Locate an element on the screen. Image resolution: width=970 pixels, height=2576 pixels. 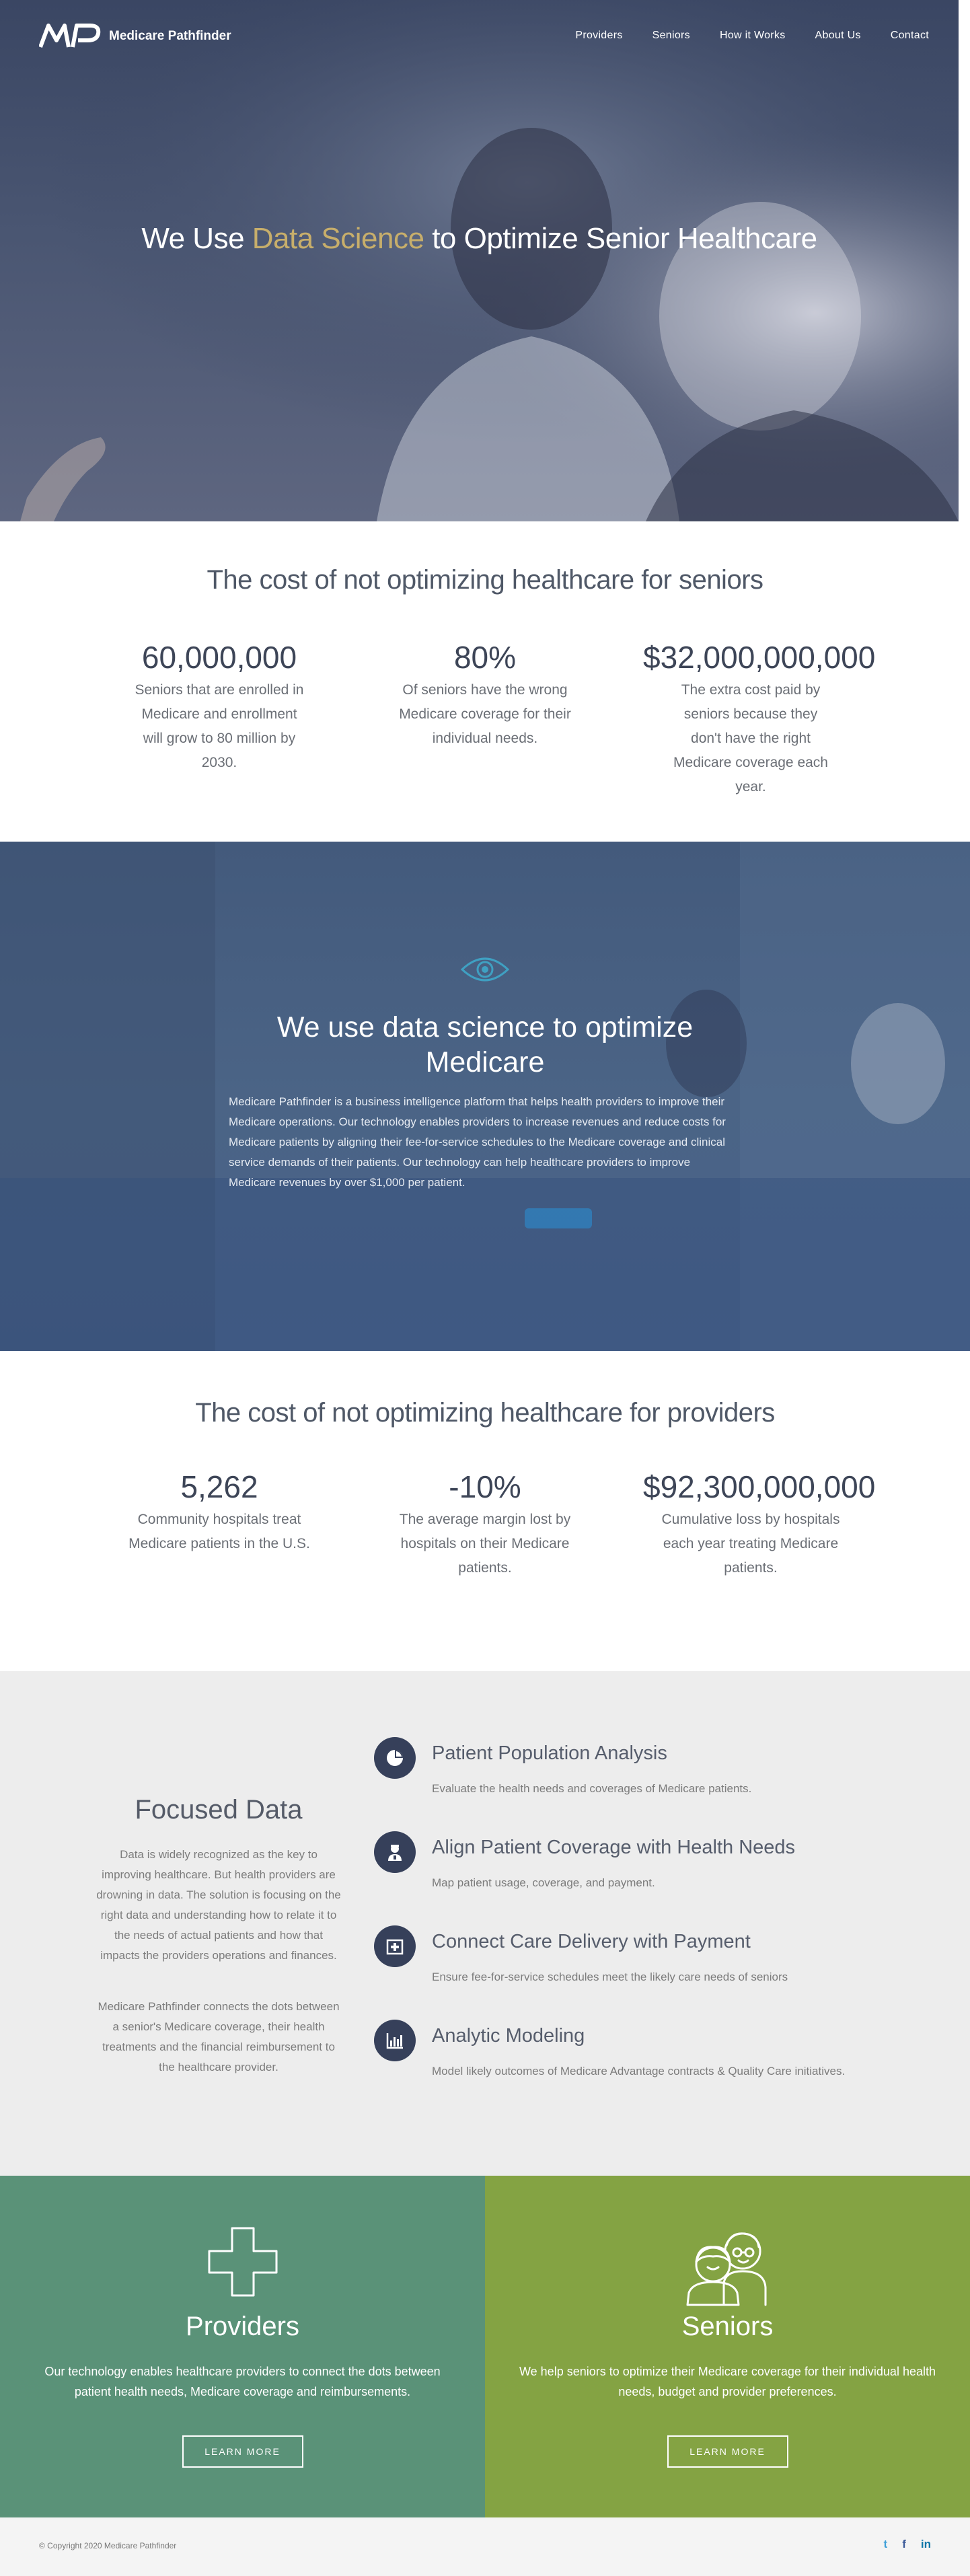
data-science-title-text: We use data science to optimize Medicare is located at coordinates (485, 1044).